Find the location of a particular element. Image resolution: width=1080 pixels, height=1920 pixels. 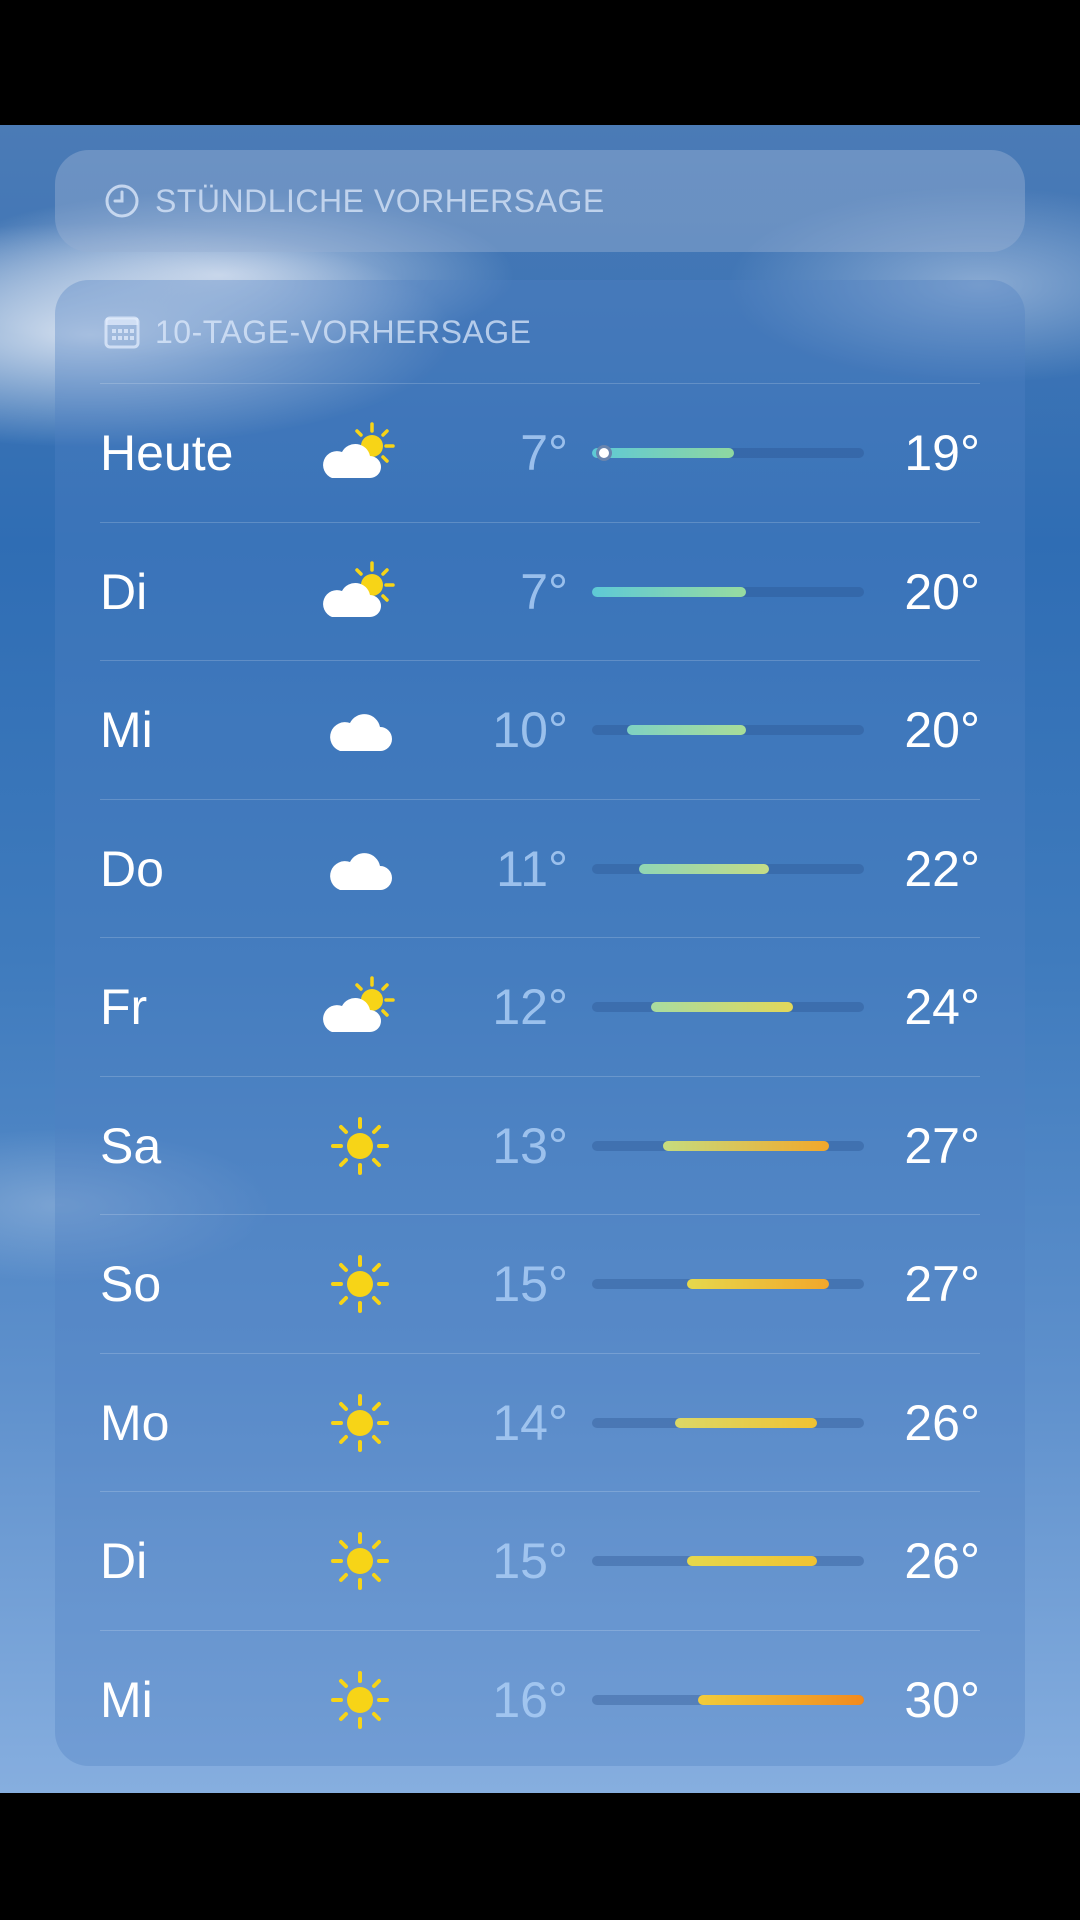

forecast-row: Sa 13° 27° is located at coordinates (540, 1145).